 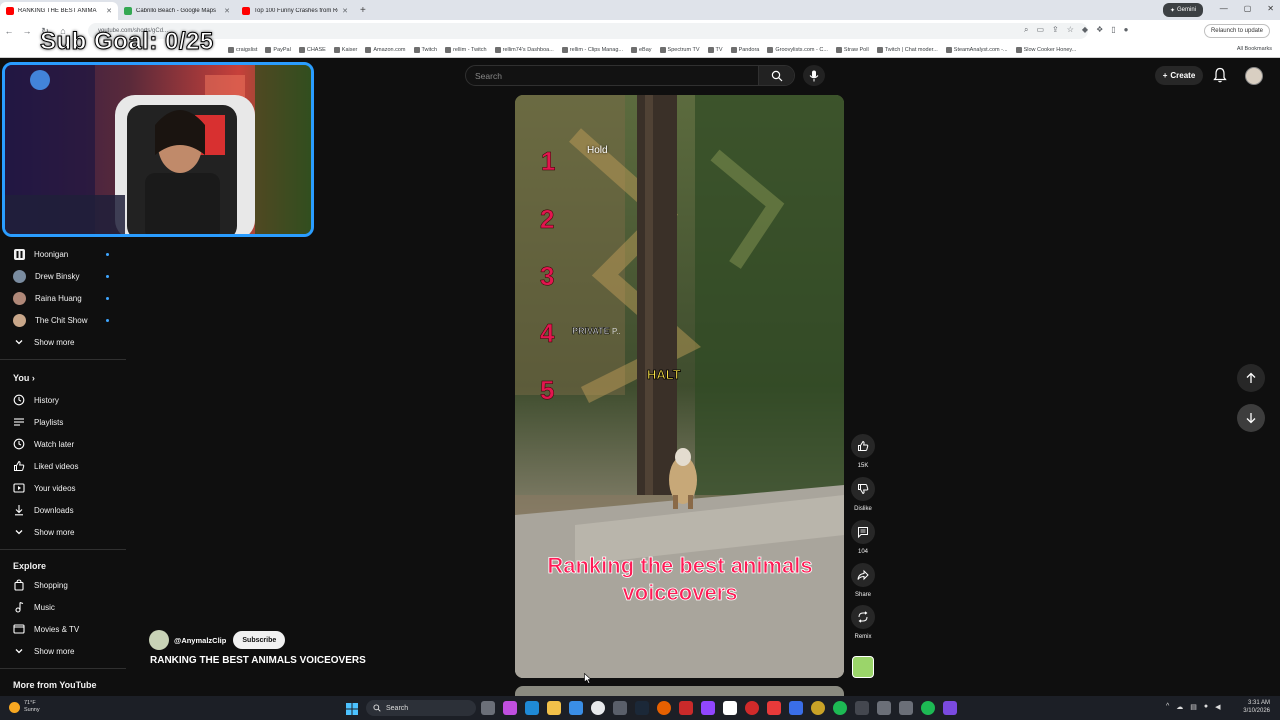 I want to click on maximize-icon: ▢, so click(x=1248, y=8).